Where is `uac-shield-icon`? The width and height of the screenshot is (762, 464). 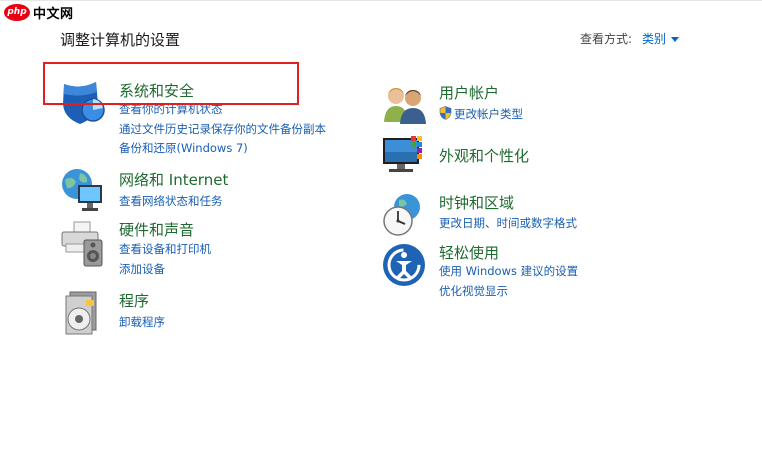 uac-shield-icon is located at coordinates (445, 113).